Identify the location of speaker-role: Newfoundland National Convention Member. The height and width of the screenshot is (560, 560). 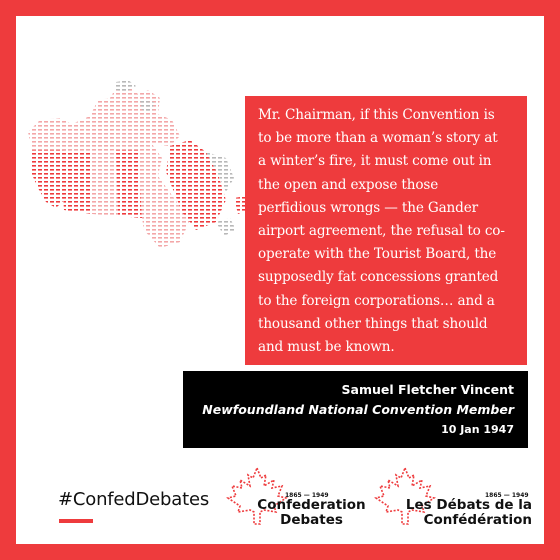
(358, 409).